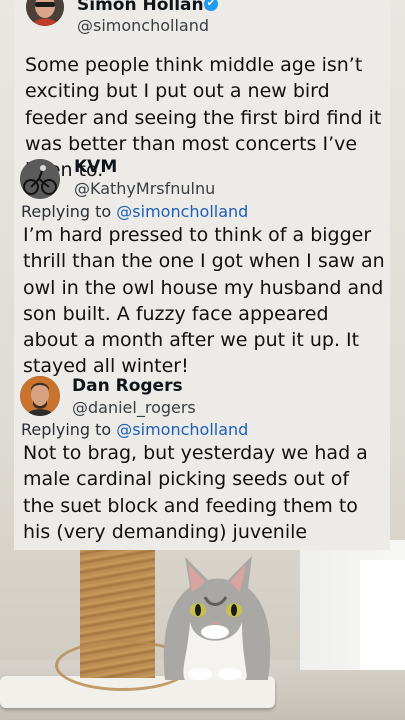 The width and height of the screenshot is (405, 720). I want to click on author-handle: @KathyMrsfnulnu, so click(144, 189).